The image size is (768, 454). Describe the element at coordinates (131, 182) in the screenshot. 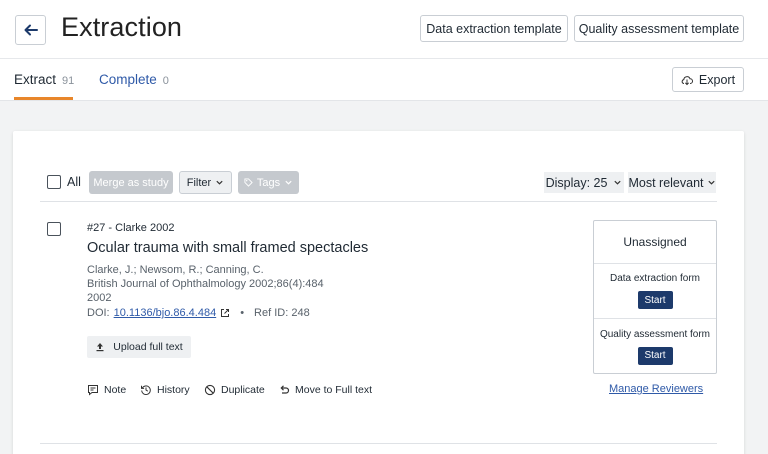

I see `merge-as-study-button: Merge as study` at that location.